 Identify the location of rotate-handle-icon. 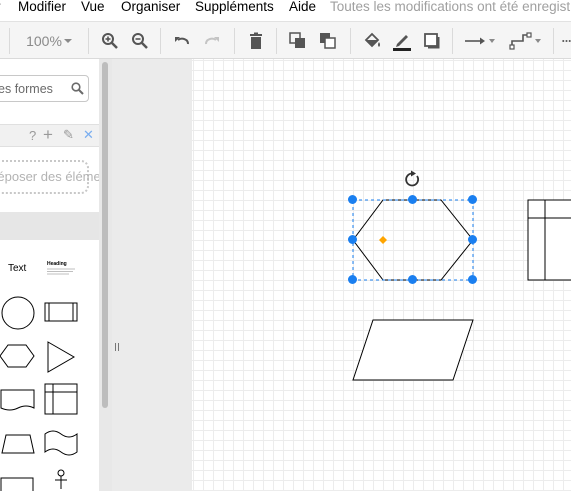
(412, 179).